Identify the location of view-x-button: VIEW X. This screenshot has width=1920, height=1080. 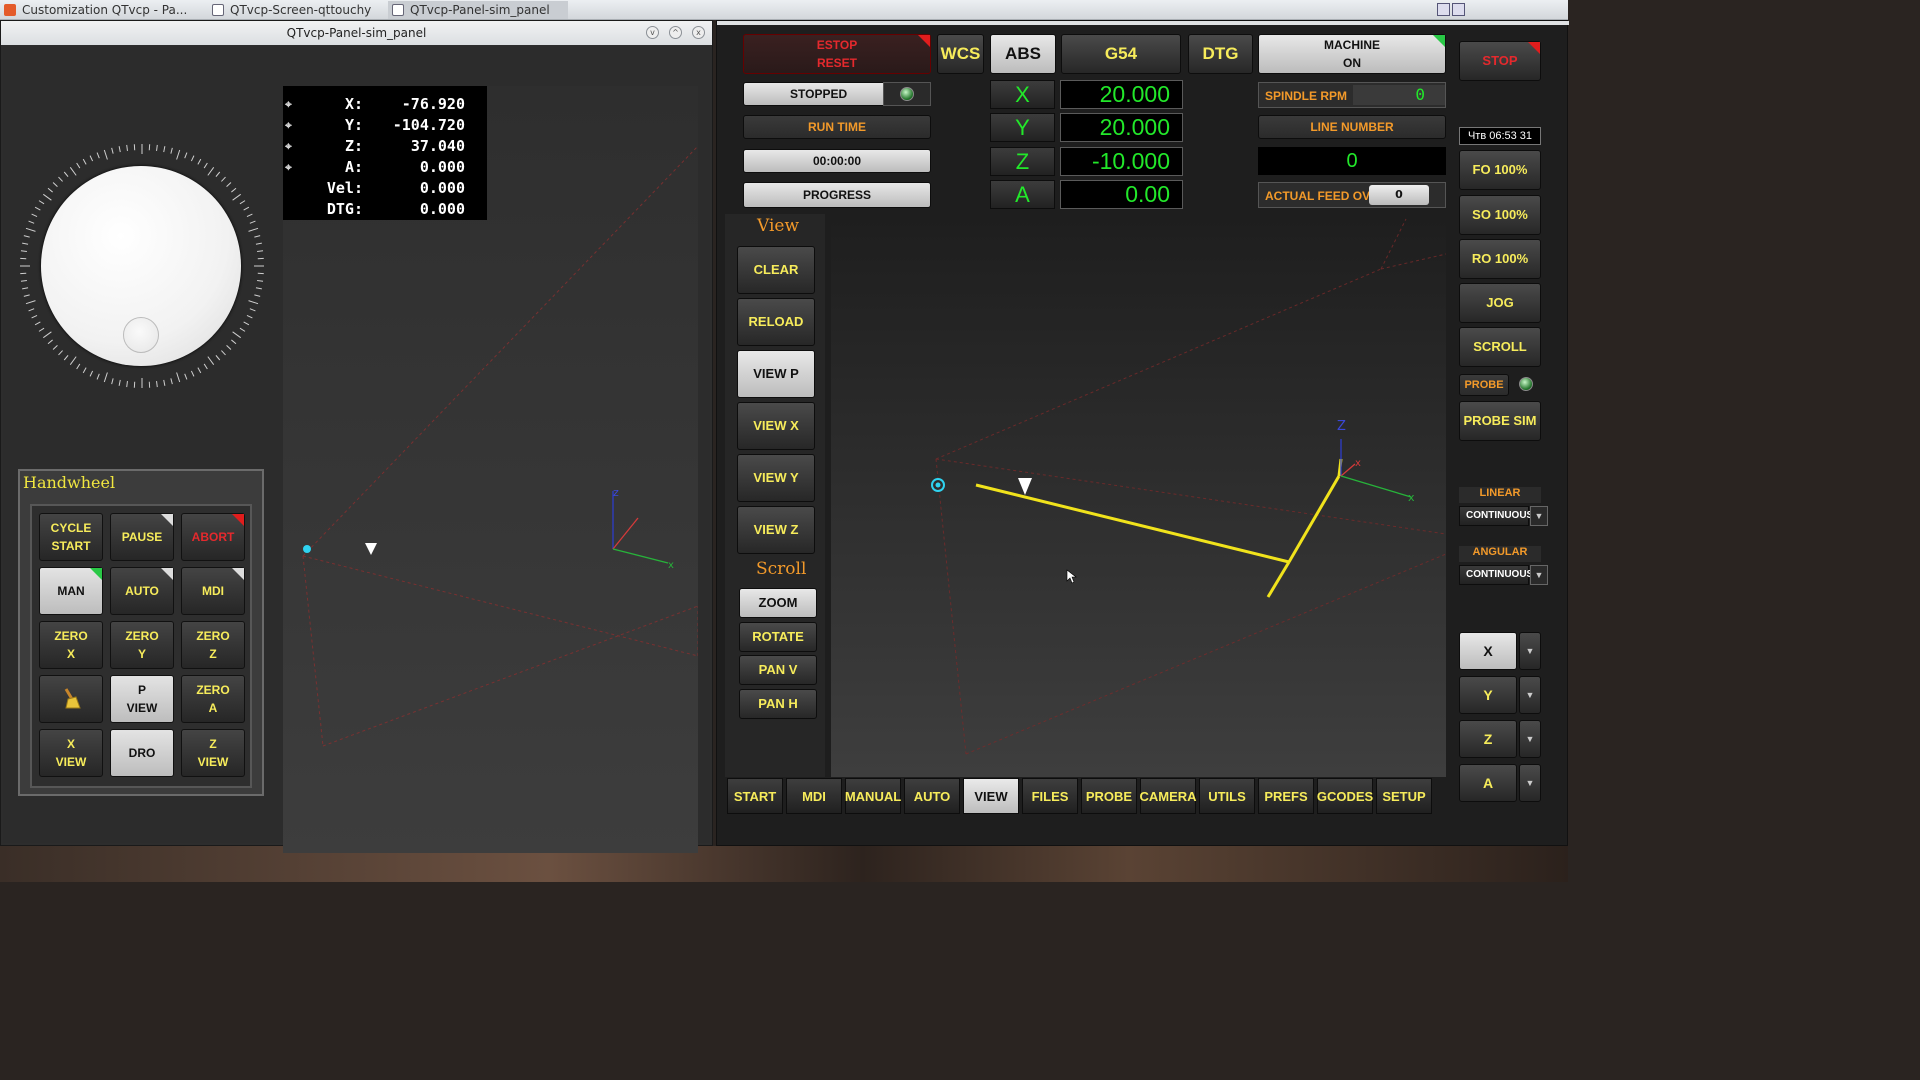
(776, 426).